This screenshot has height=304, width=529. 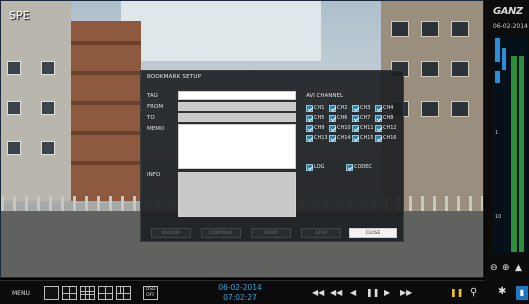 I want to click on camera-label: SPE, so click(x=19, y=15).